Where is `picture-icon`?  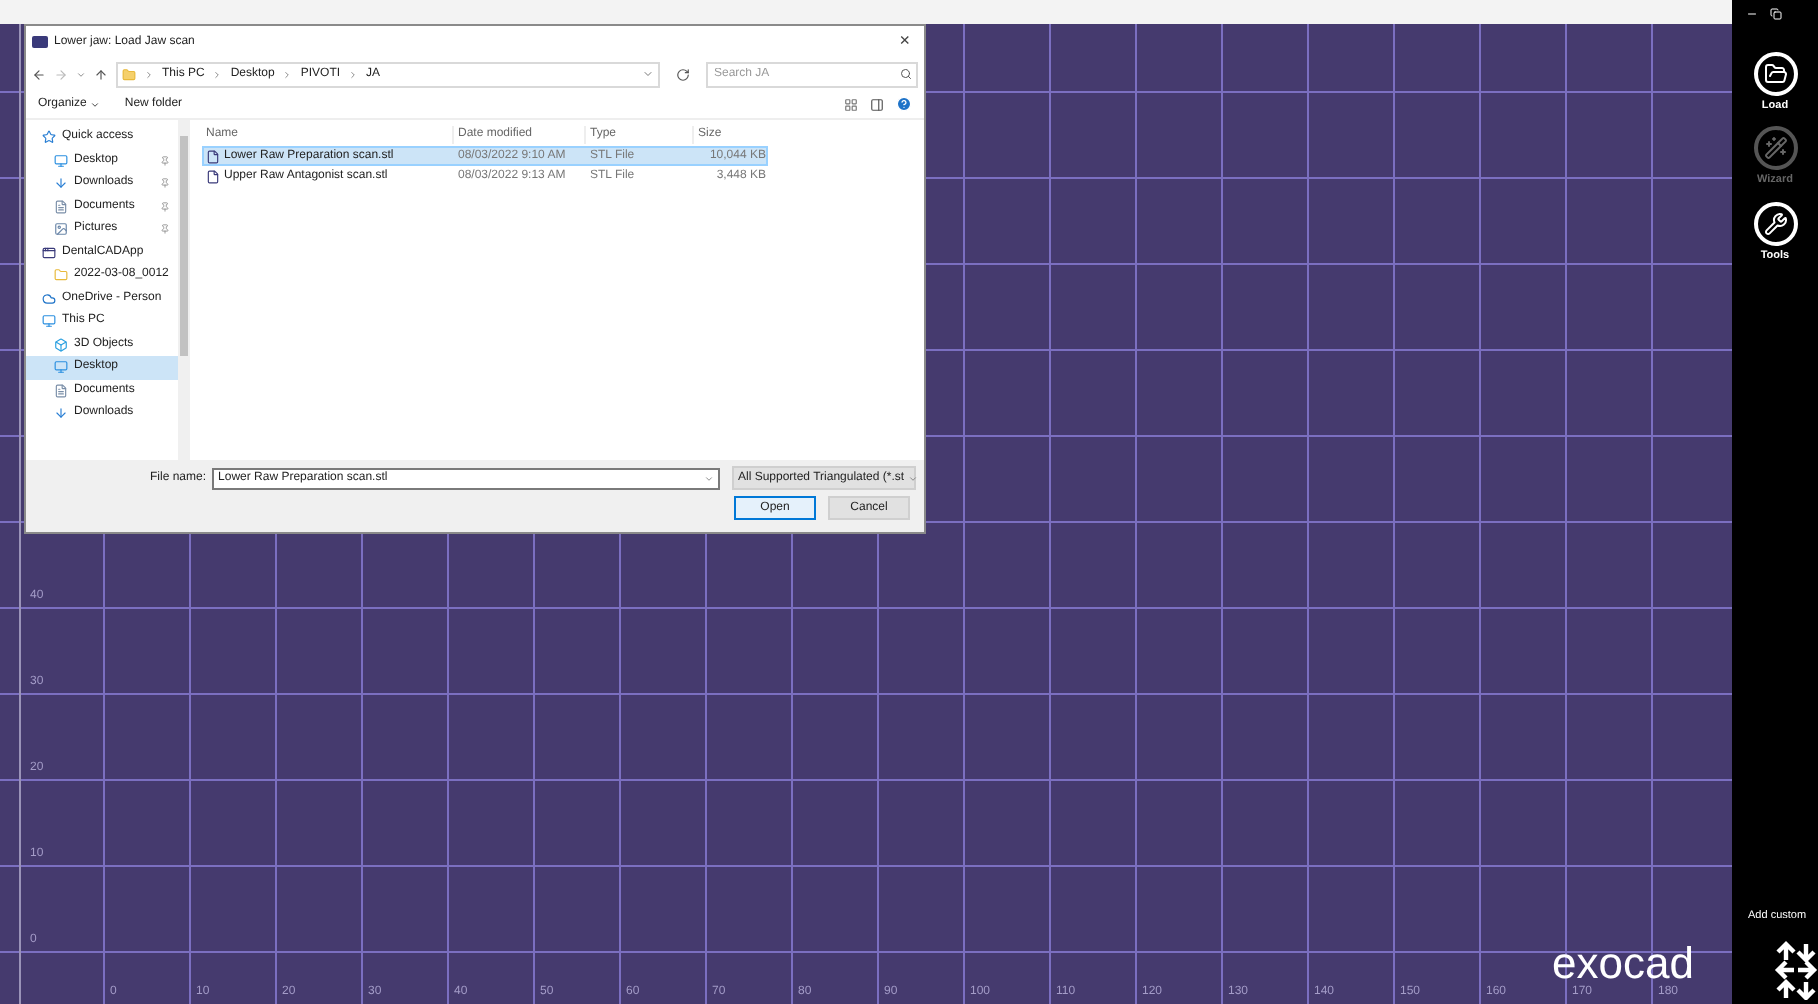 picture-icon is located at coordinates (61, 229).